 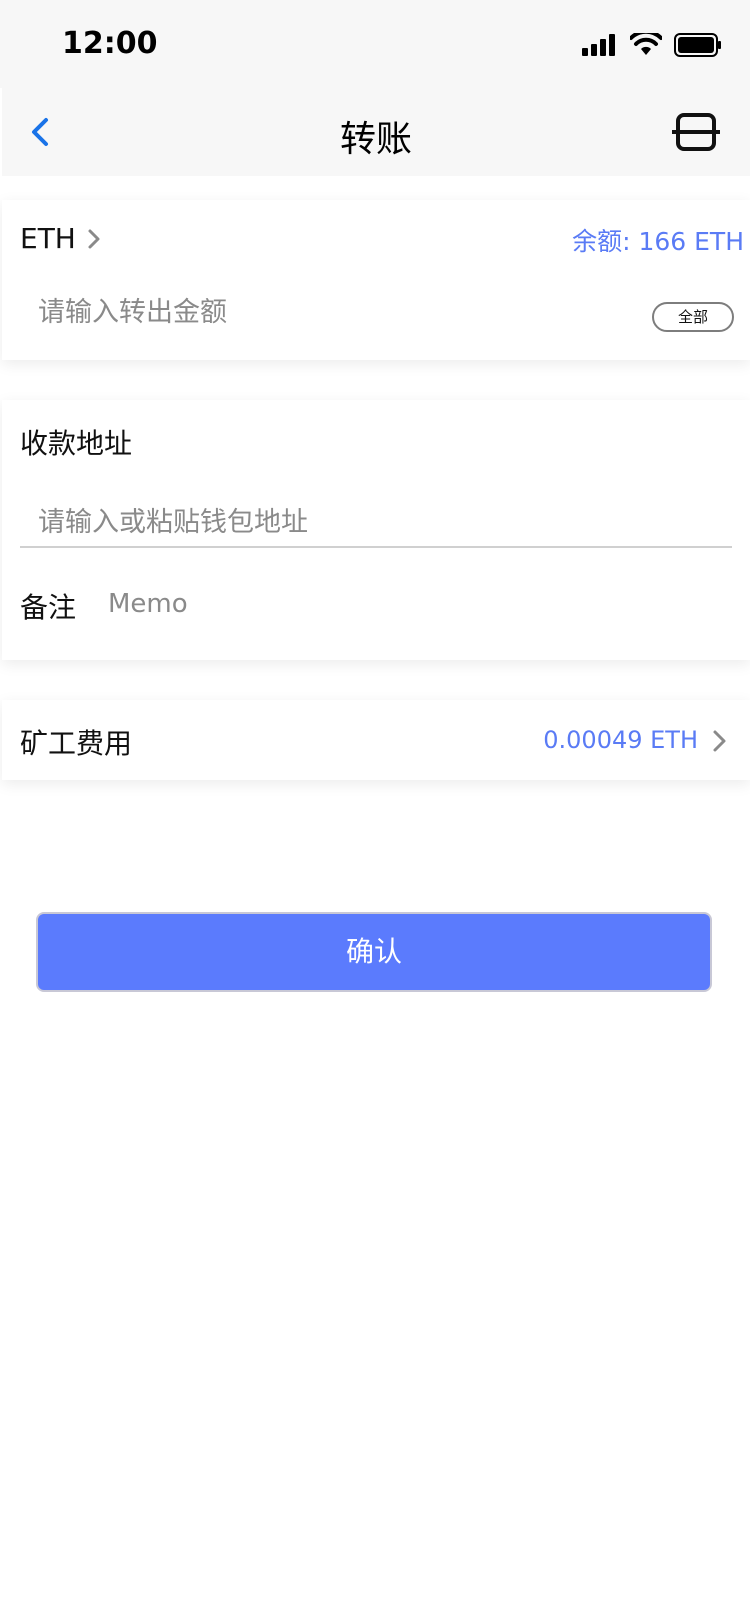 I want to click on status-bar: 12:00, so click(x=375, y=44).